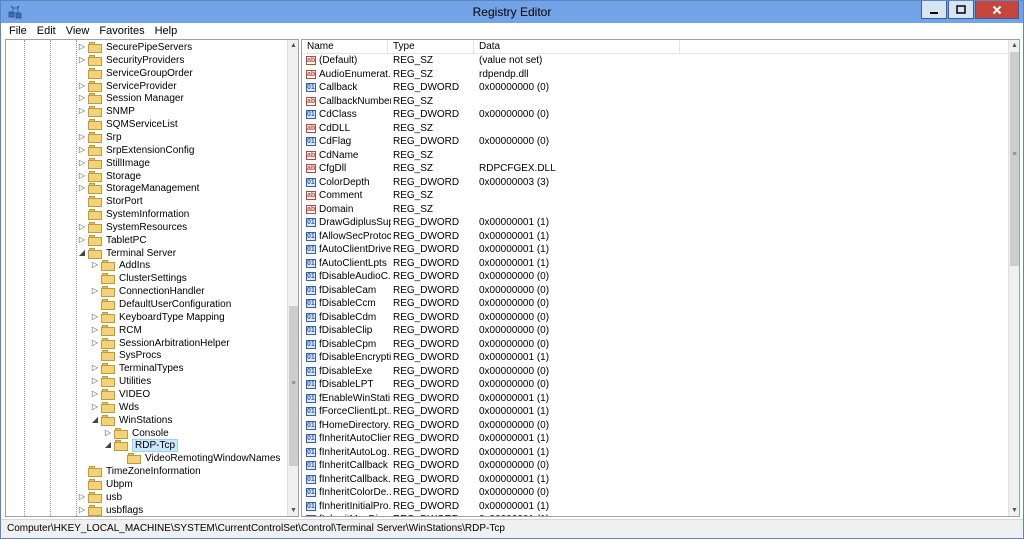 This screenshot has width=1024, height=539. I want to click on list-vertical-scrollbar: ▲ ≡ ▼, so click(1013, 278).